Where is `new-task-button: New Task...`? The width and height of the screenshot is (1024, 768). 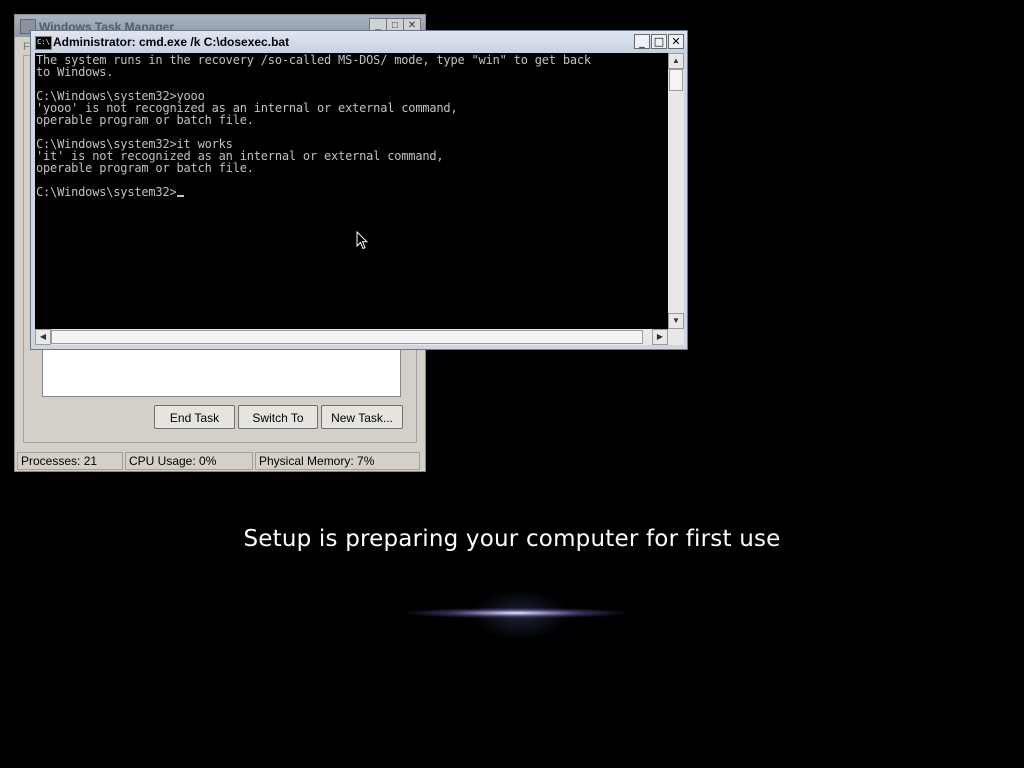 new-task-button: New Task... is located at coordinates (362, 417).